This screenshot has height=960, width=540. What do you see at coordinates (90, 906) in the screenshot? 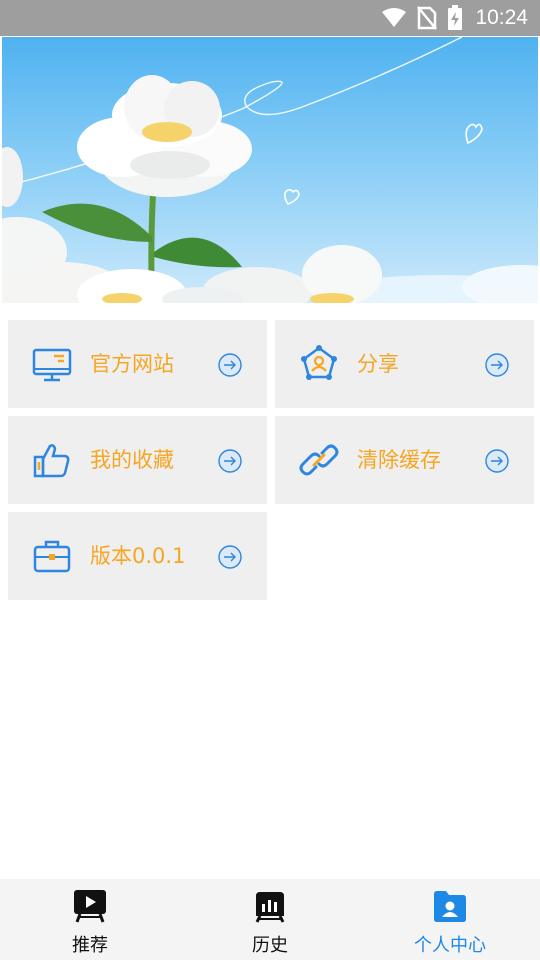
I see `video-play-icon` at bounding box center [90, 906].